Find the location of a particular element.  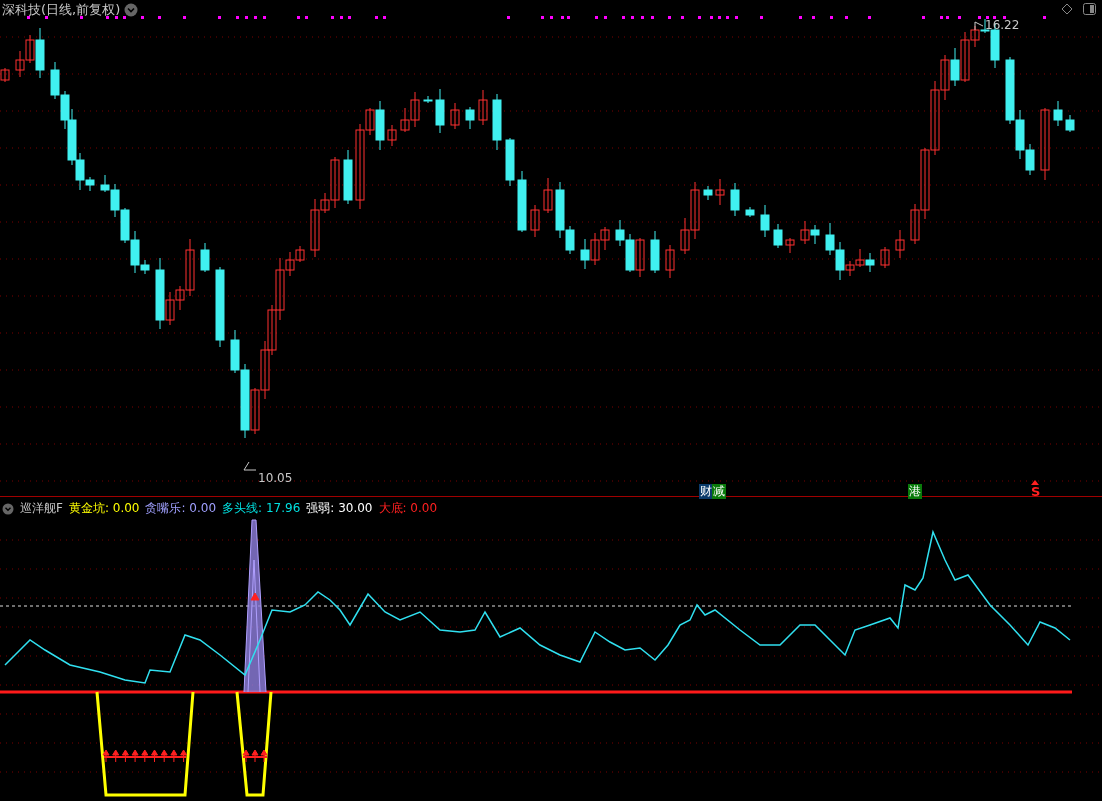

panel-toggle-icon is located at coordinates (1089, 9).